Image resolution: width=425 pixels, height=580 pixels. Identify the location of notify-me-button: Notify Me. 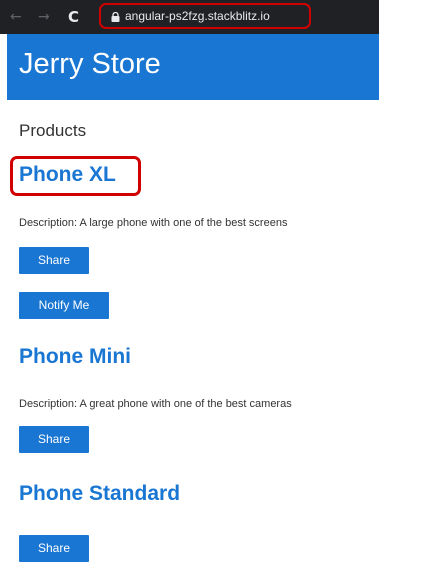
(64, 305).